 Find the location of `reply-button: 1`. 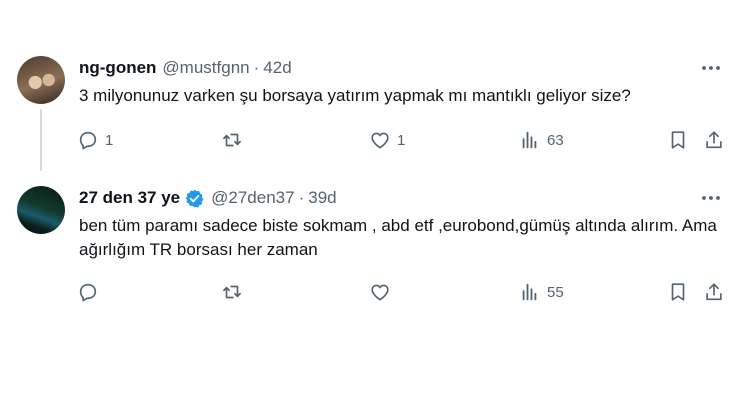

reply-button: 1 is located at coordinates (95, 140).